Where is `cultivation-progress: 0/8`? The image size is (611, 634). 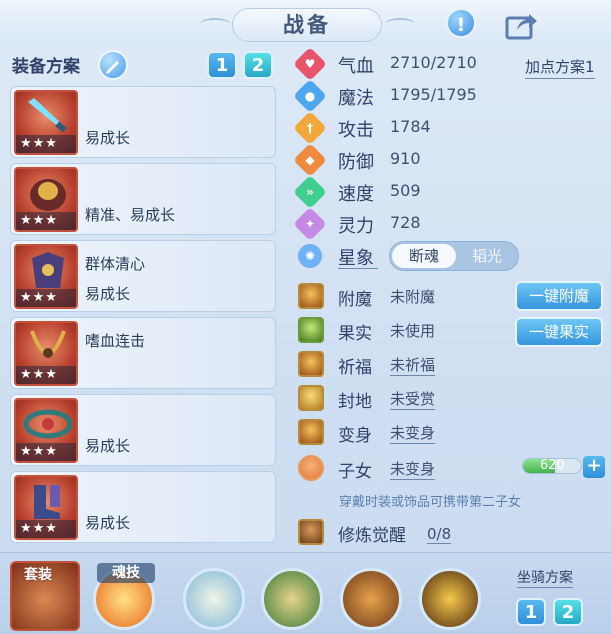
cultivation-progress: 0/8 is located at coordinates (439, 534).